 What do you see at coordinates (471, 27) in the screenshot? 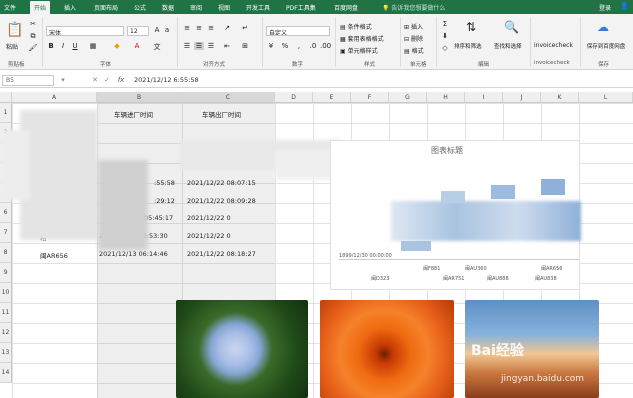
I see `sort-filter-icon: ⇅` at bounding box center [471, 27].